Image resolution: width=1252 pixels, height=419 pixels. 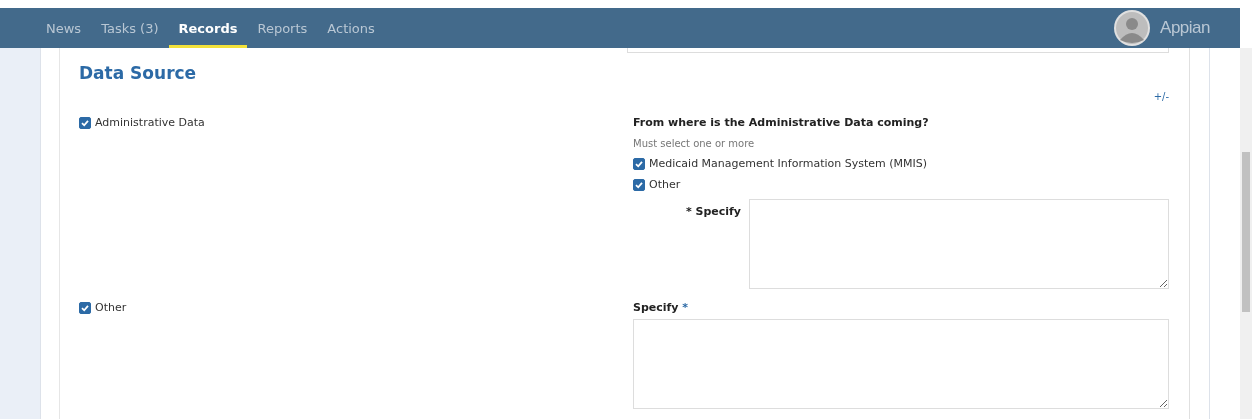 What do you see at coordinates (138, 73) in the screenshot?
I see `section-title: Data Source` at bounding box center [138, 73].